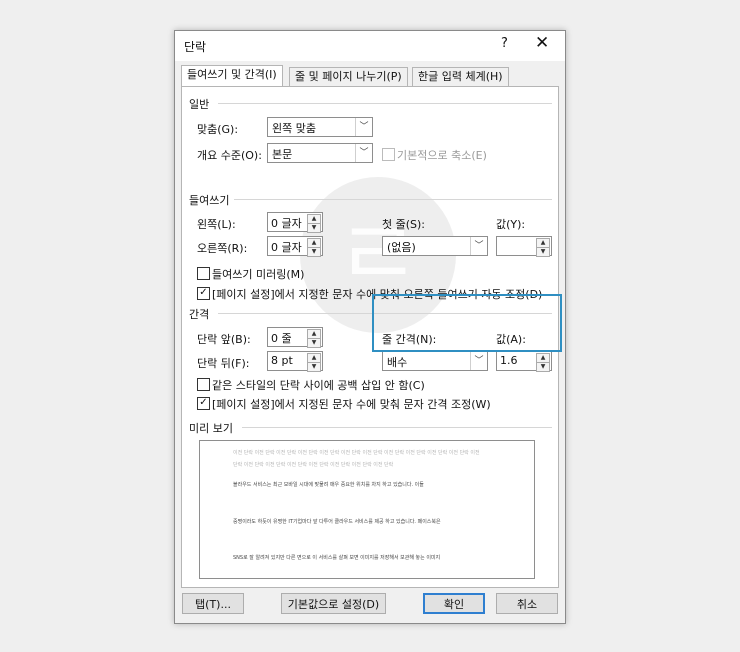  Describe the element at coordinates (224, 339) in the screenshot. I see `spacing-before-label: 단락 앞(B):` at that location.